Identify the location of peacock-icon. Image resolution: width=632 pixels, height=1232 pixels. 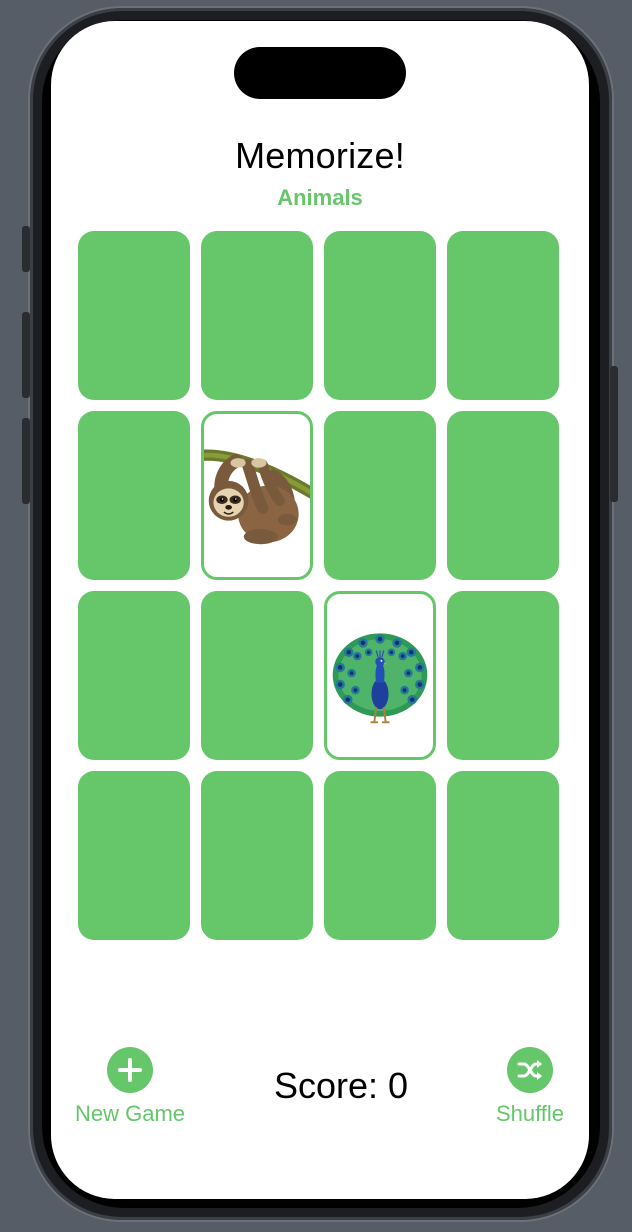
(380, 675).